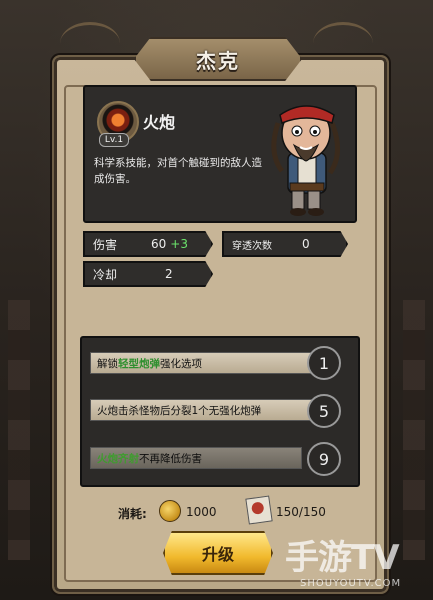  Describe the element at coordinates (178, 171) in the screenshot. I see `skill-description: 科学系技能，对首个触碰到的敌人造成伤害。` at that location.